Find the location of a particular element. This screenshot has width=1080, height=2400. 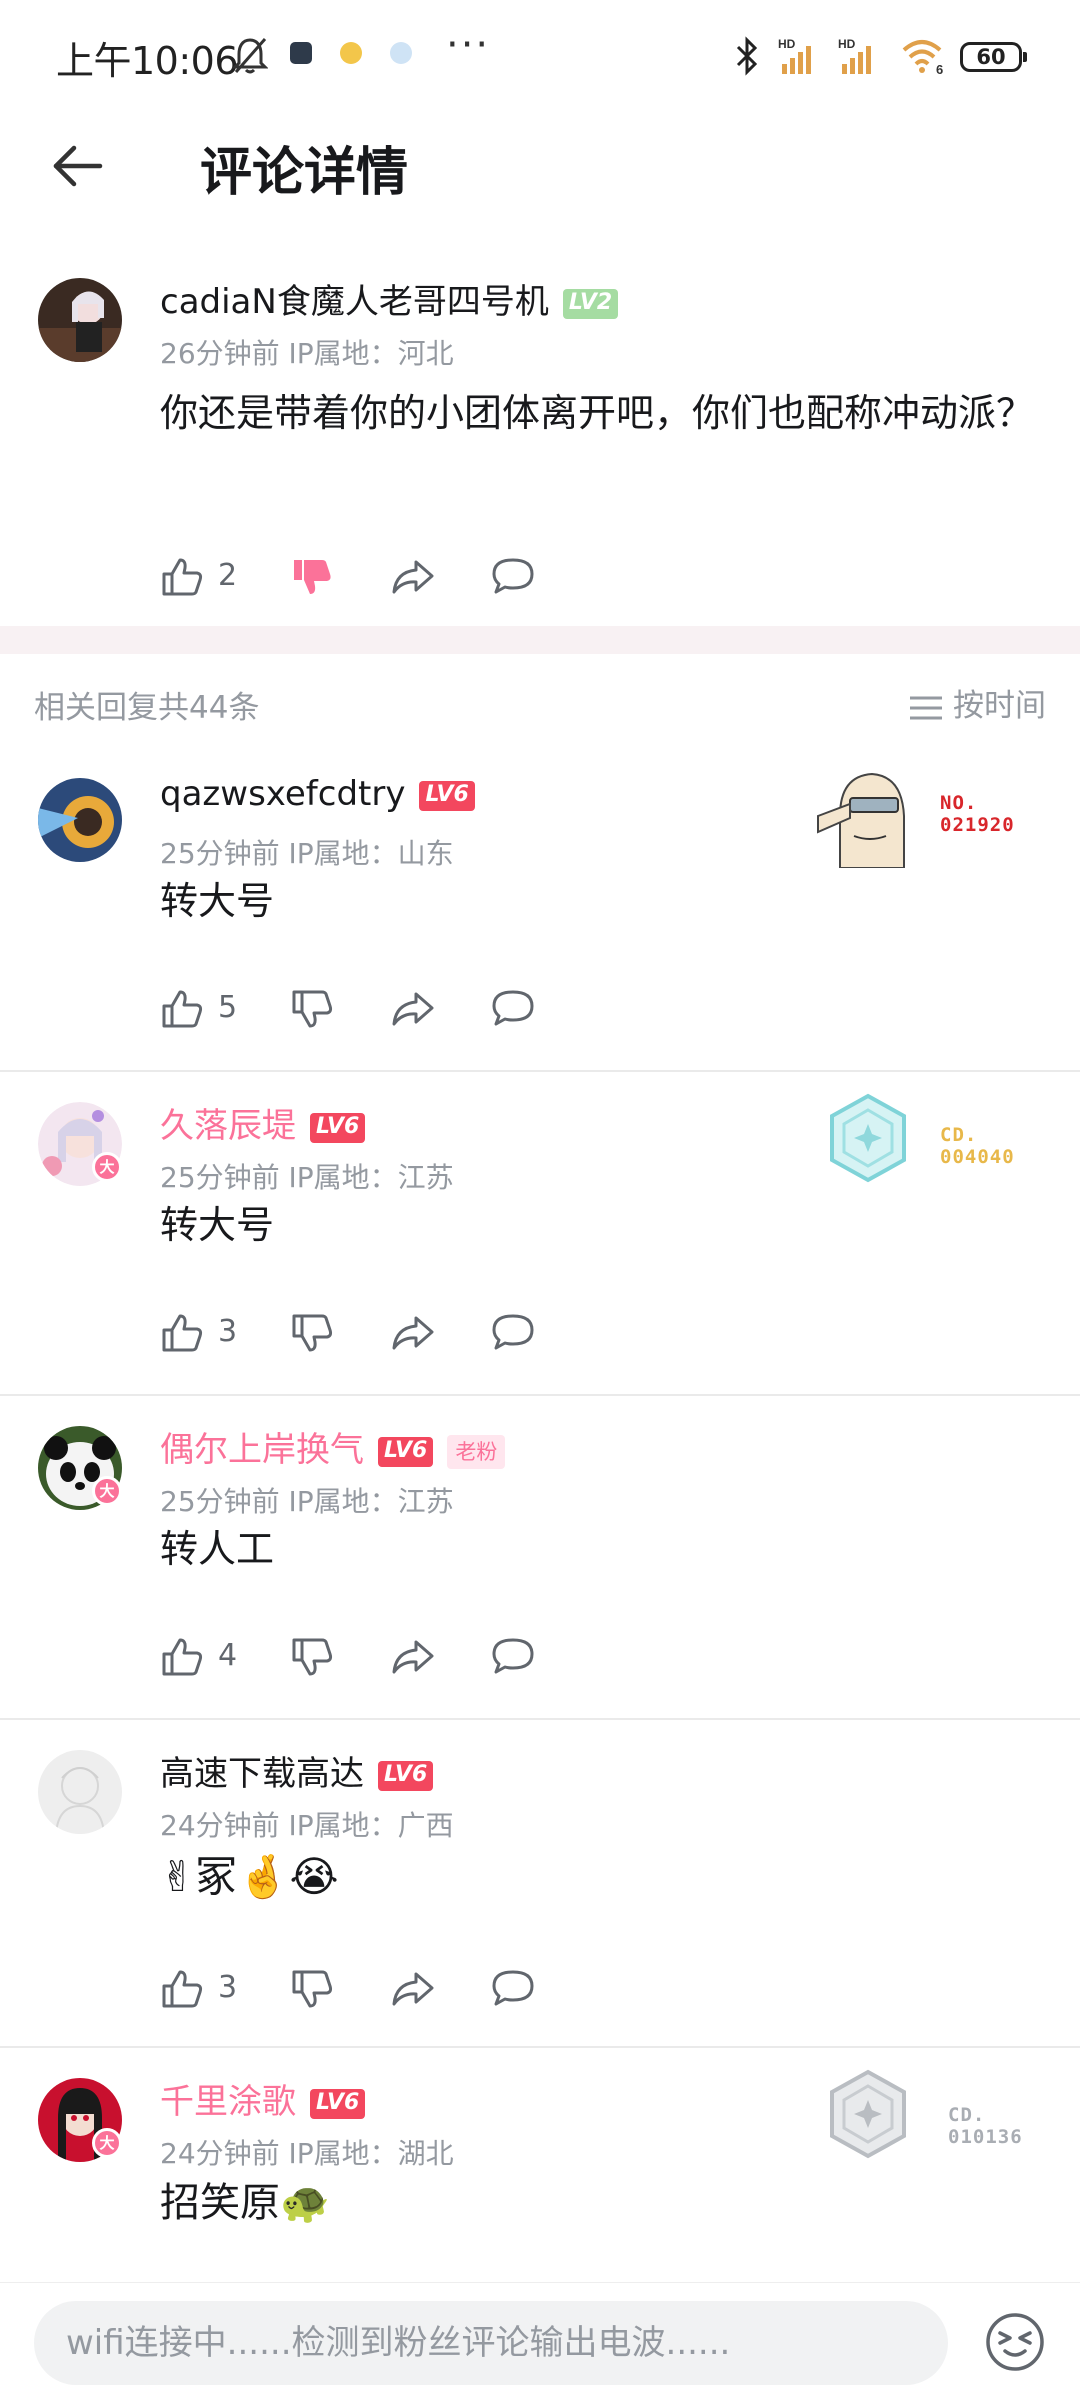

comment-decoration-card: CD. 004040 is located at coordinates (940, 1145).